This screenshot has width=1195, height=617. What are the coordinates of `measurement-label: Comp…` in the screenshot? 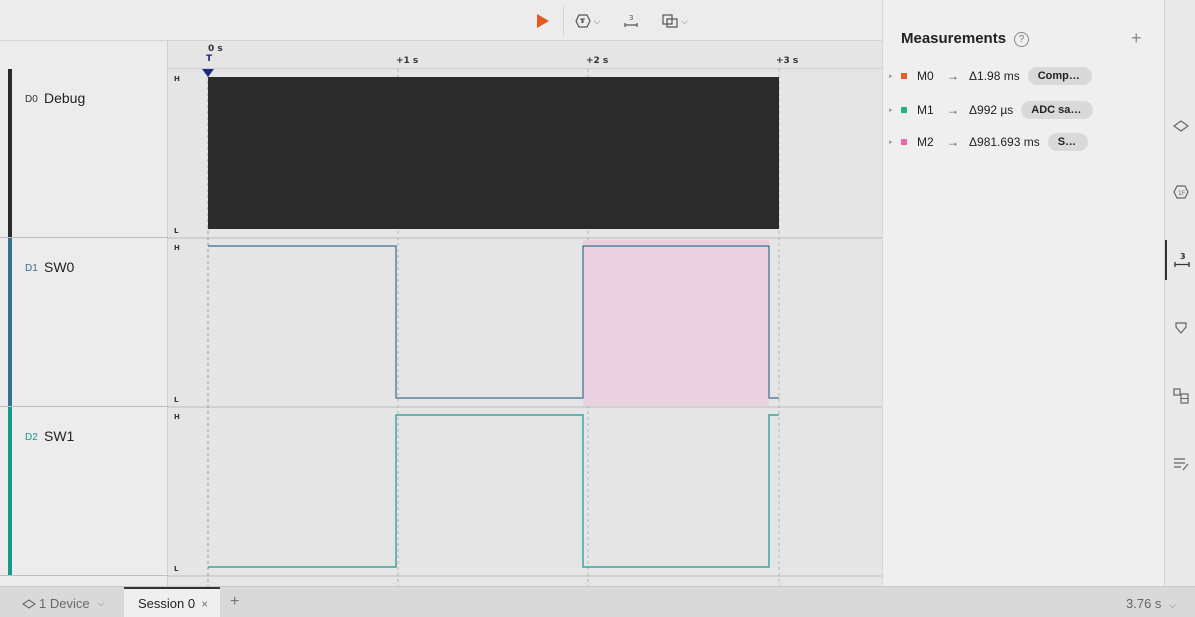 It's located at (1059, 76).